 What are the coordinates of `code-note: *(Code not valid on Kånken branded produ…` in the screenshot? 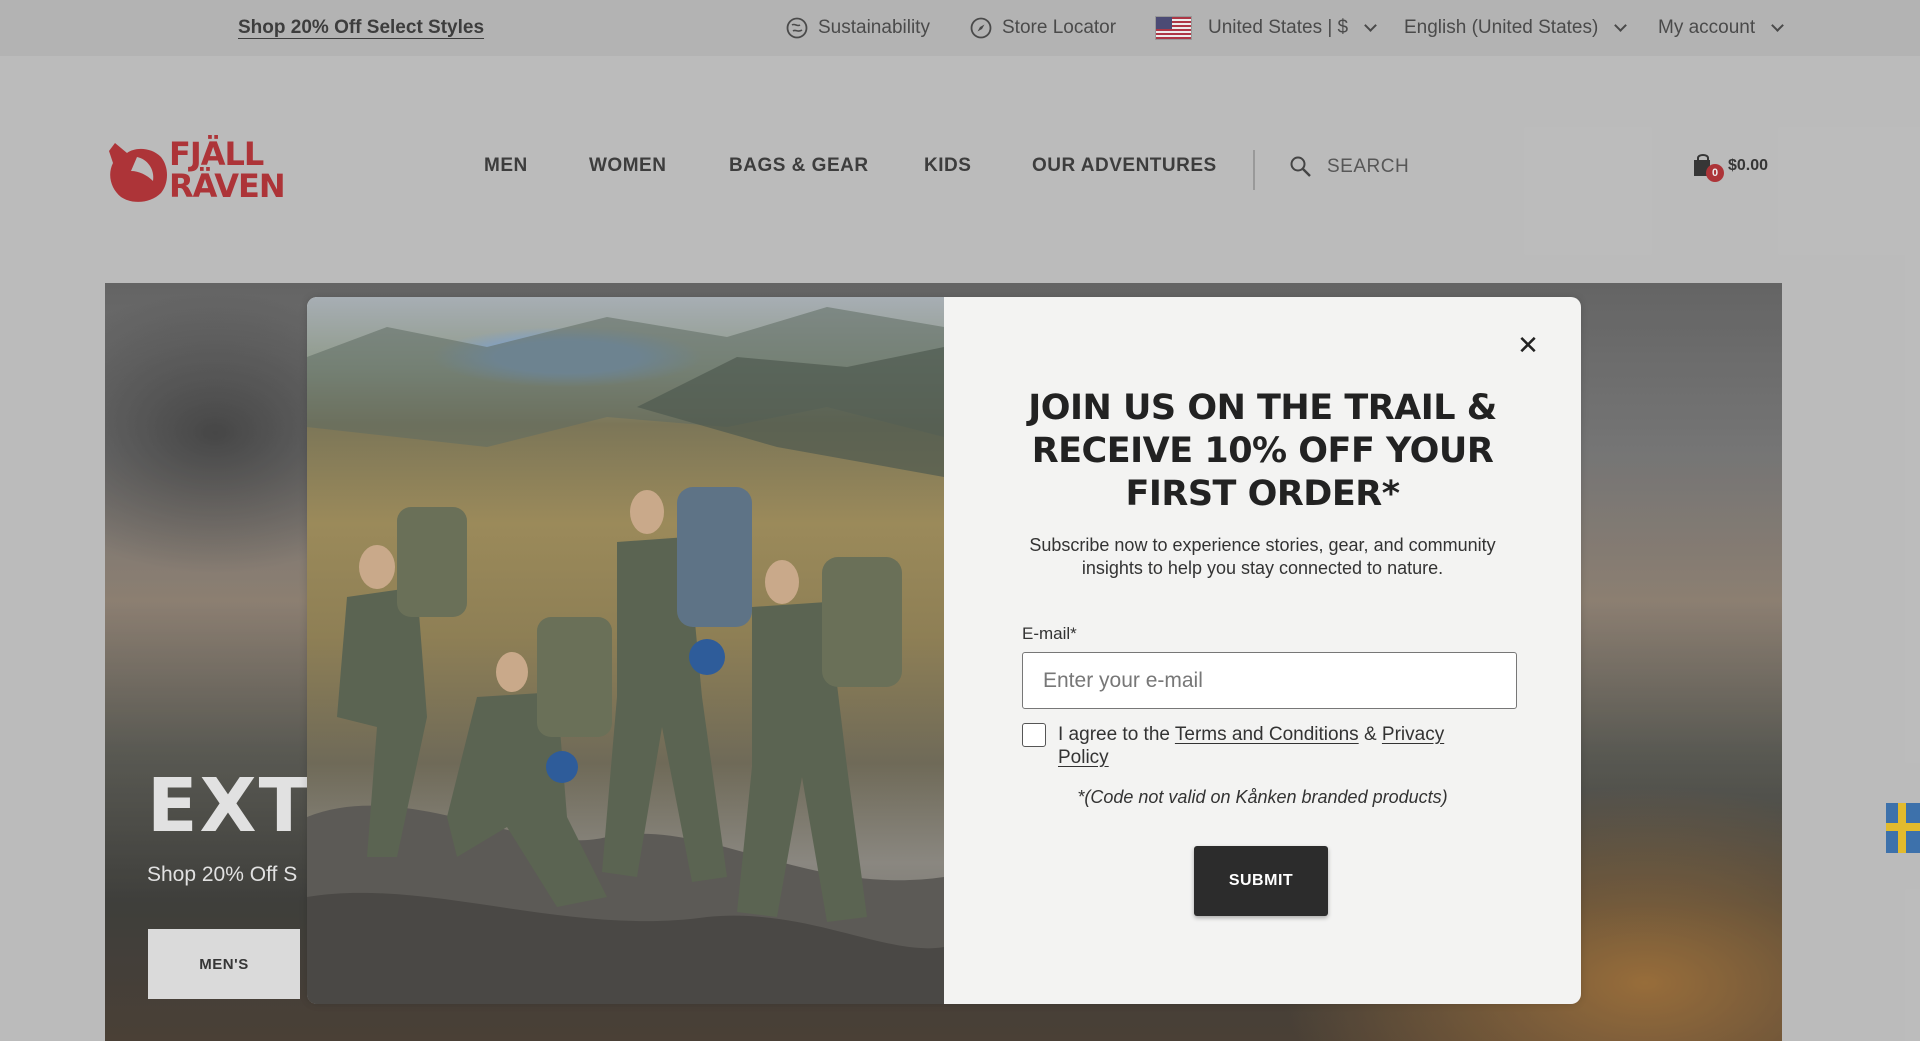 It's located at (1262, 797).